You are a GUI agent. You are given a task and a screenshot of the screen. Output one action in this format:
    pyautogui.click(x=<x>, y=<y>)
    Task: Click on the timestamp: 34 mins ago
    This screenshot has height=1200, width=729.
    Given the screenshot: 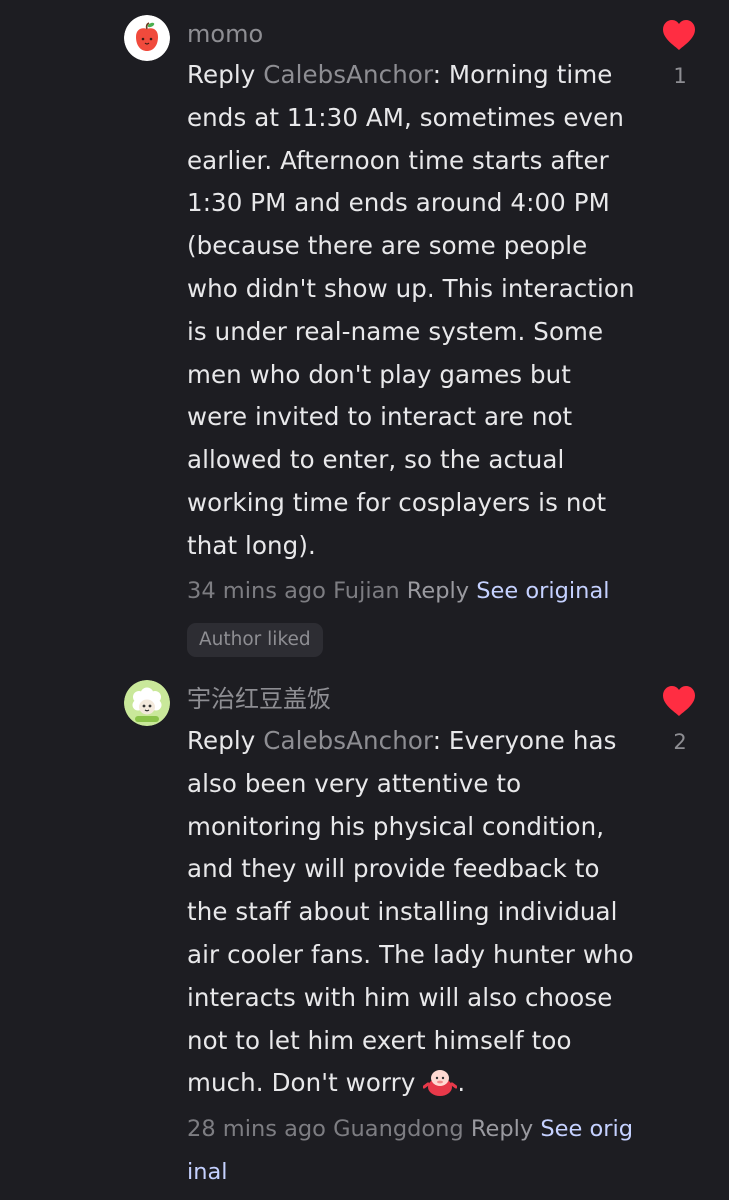 What is the action you would take?
    pyautogui.click(x=256, y=591)
    